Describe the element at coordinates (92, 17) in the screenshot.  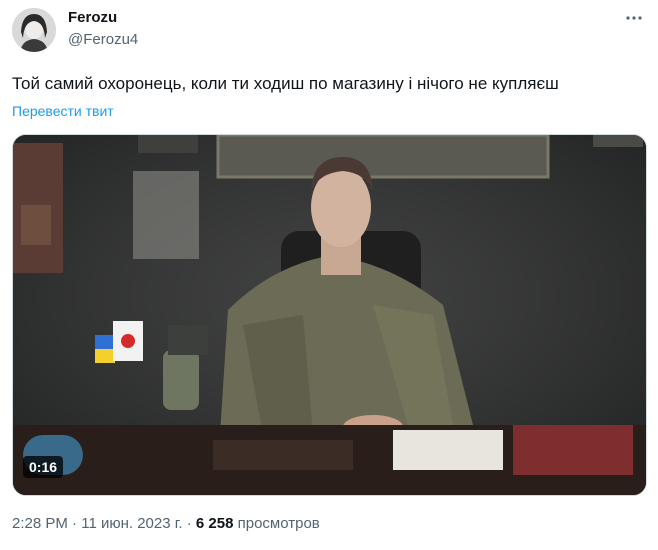
I see `author-display-name: Ferozu` at that location.